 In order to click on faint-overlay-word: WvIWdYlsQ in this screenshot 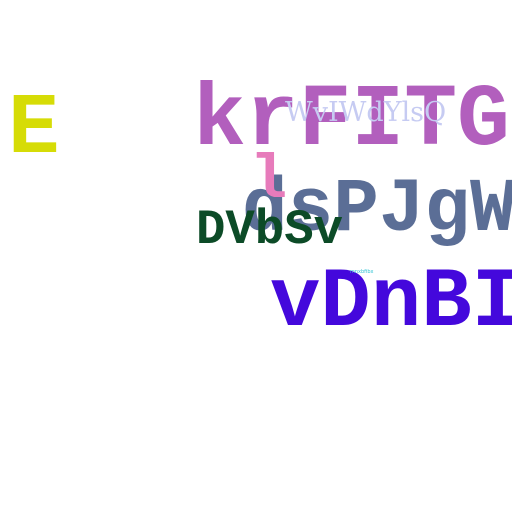, I will do `click(366, 112)`.